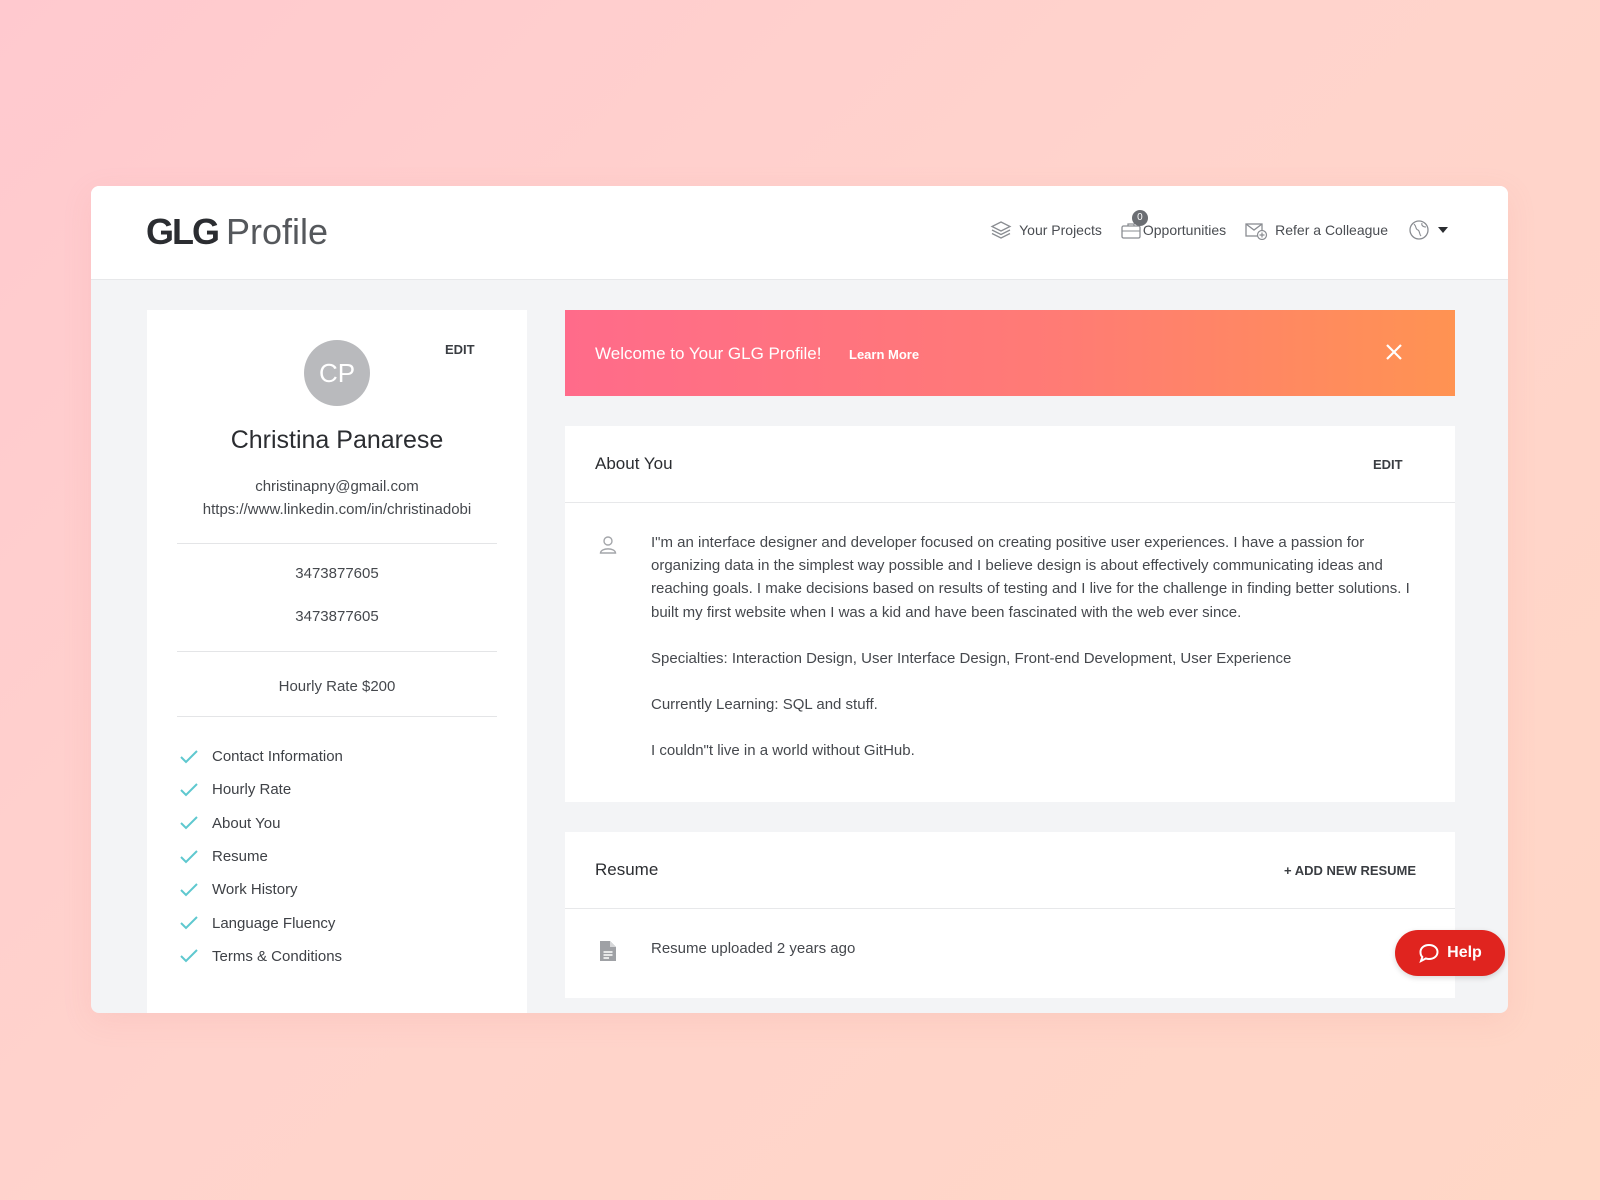  I want to click on checklist-item: Hourly Rate, so click(261, 789).